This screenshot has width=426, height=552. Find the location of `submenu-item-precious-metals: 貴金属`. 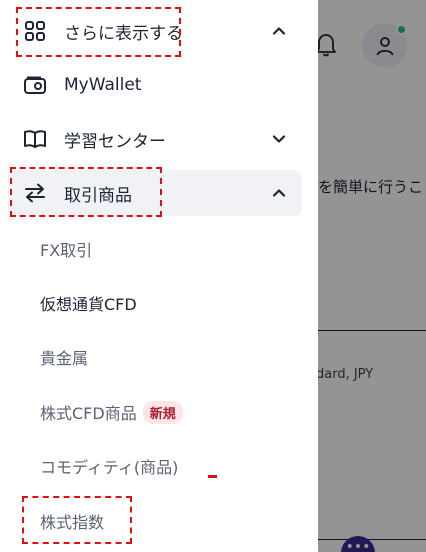

submenu-item-precious-metals: 貴金属 is located at coordinates (64, 357).